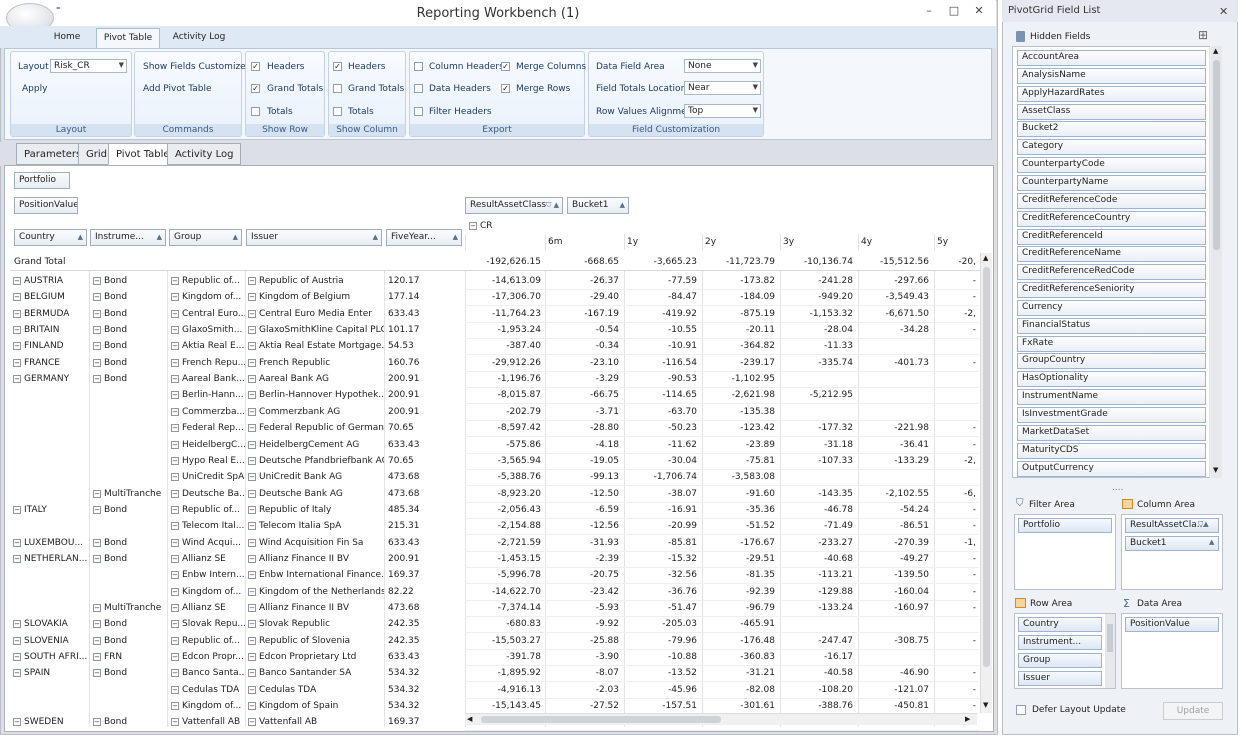 This screenshot has width=1240, height=735. Describe the element at coordinates (128, 38) in the screenshot. I see `ribbon-tab-pivot-table: Pivot Table` at that location.